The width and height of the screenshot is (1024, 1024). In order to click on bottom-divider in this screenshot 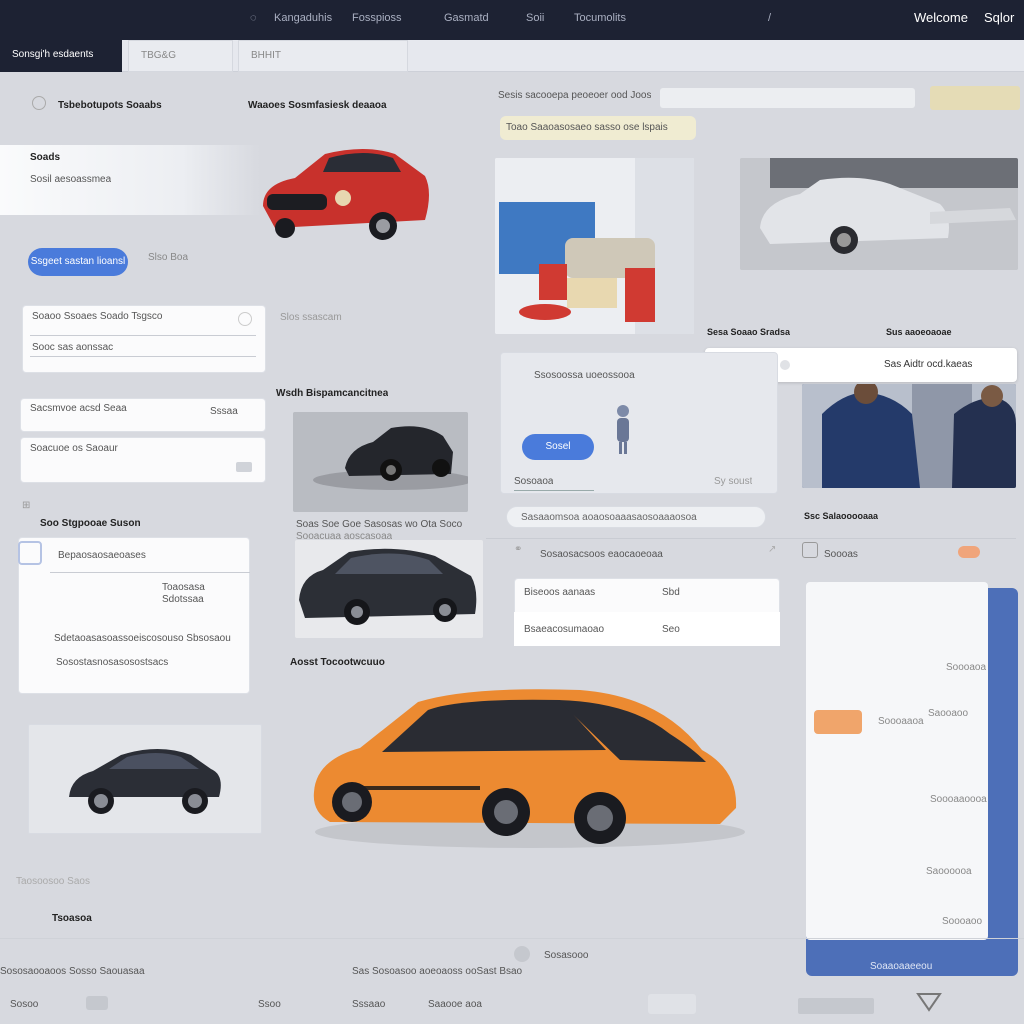, I will do `click(512, 938)`.